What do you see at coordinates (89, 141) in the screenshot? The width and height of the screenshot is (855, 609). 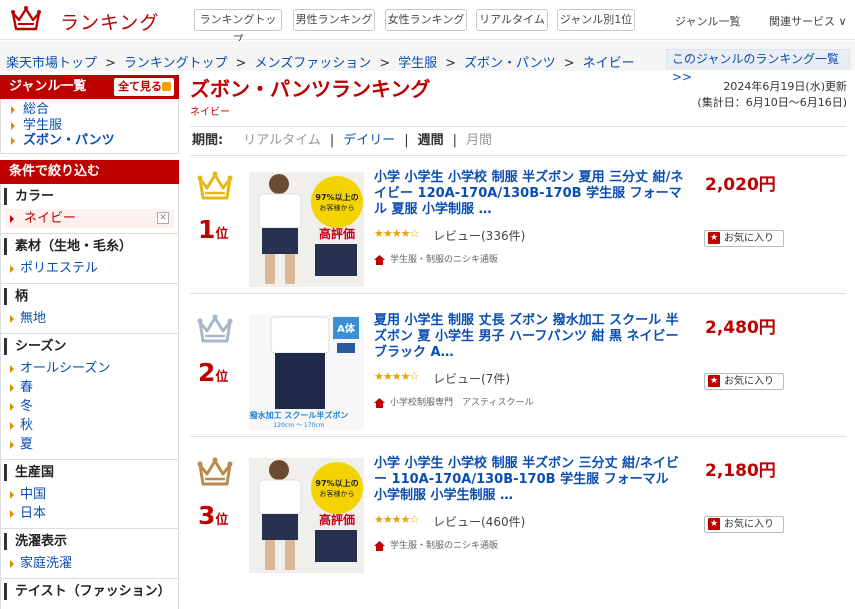 I see `genre-item-pants: ズボン・パンツ` at bounding box center [89, 141].